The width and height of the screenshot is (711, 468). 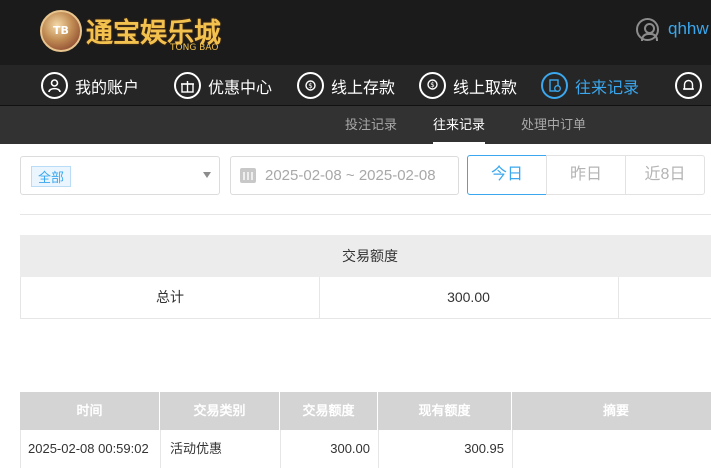 I want to click on table-row: 2025-02-08 00:59:02 活动优惠 300.00 300.95, so click(x=365, y=449).